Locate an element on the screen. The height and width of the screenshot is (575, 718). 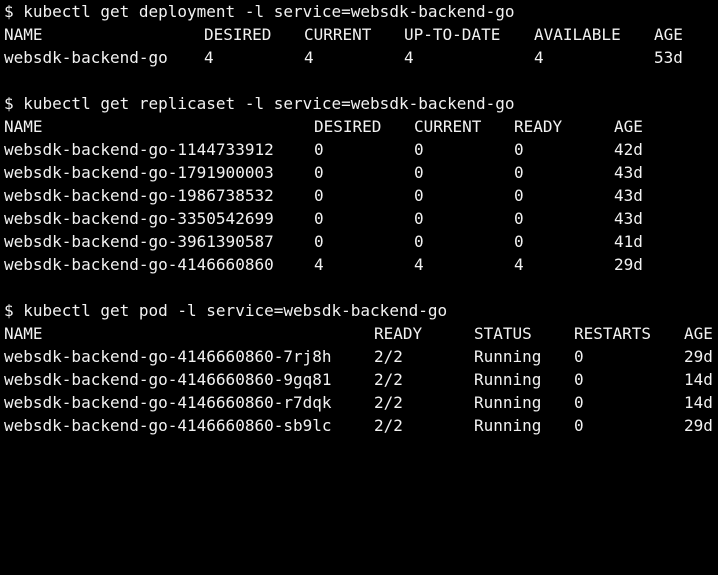
table-row: websdk-backend-go-3961390587 0 0 0 41d is located at coordinates (361, 241).